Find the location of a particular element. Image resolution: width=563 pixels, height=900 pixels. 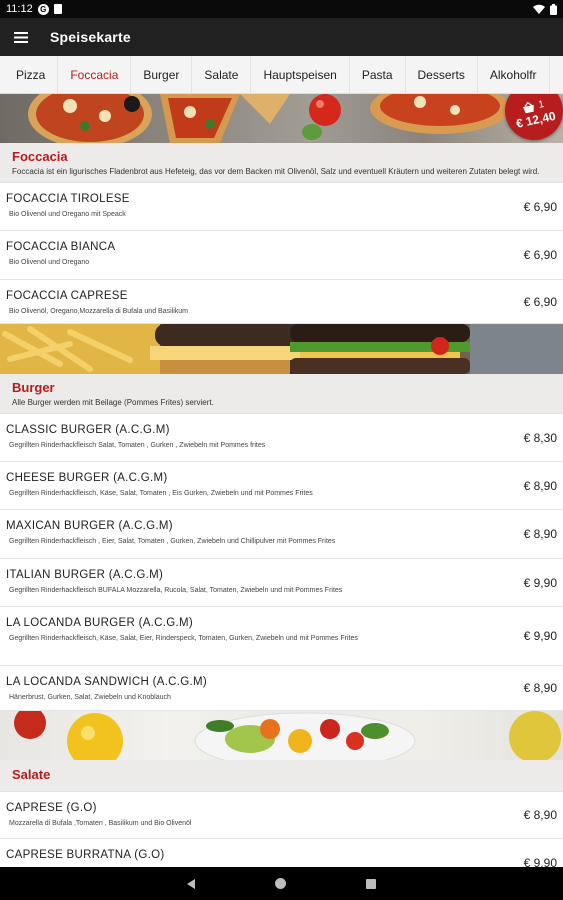

page-title: Speisekarte is located at coordinates (90, 37).